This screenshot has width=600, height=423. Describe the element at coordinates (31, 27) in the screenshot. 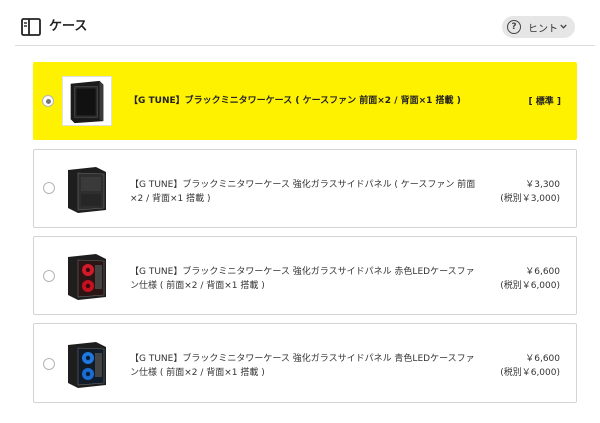

I see `book-panel-icon` at that location.